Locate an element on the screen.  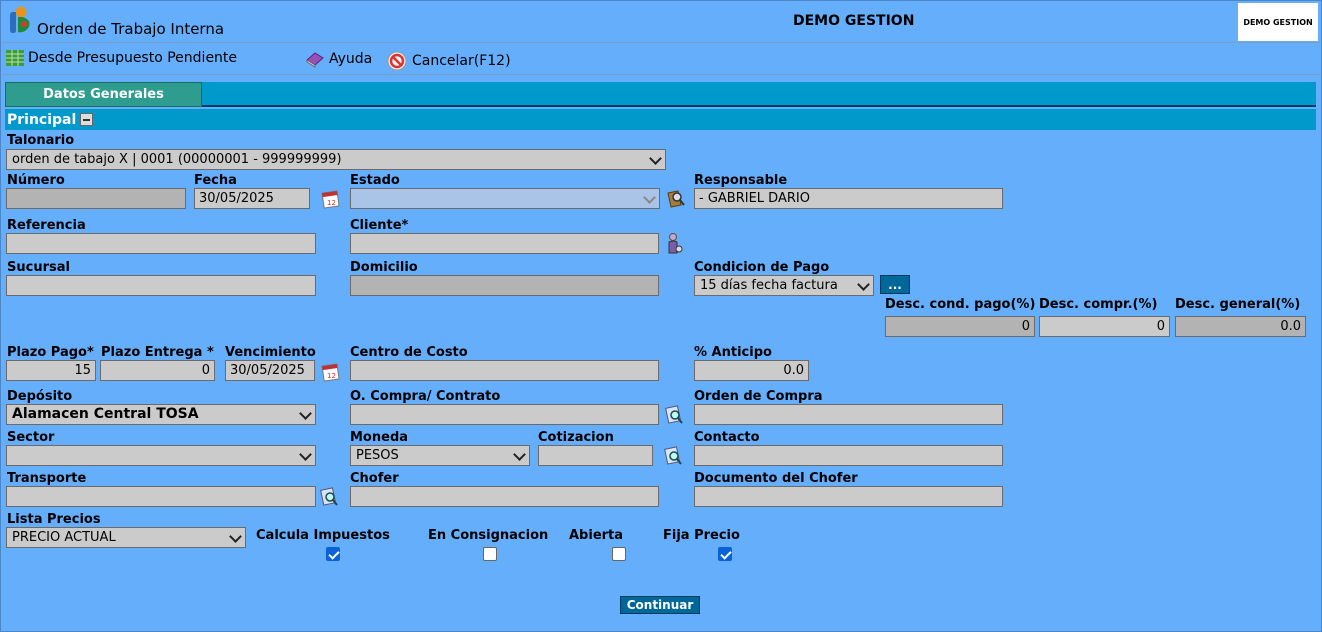
contacto-label: Contacto is located at coordinates (727, 437).